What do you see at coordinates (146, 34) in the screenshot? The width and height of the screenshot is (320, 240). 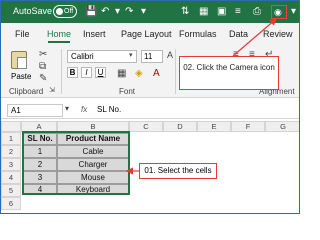 I see `tab-page-layout: Page Layout` at bounding box center [146, 34].